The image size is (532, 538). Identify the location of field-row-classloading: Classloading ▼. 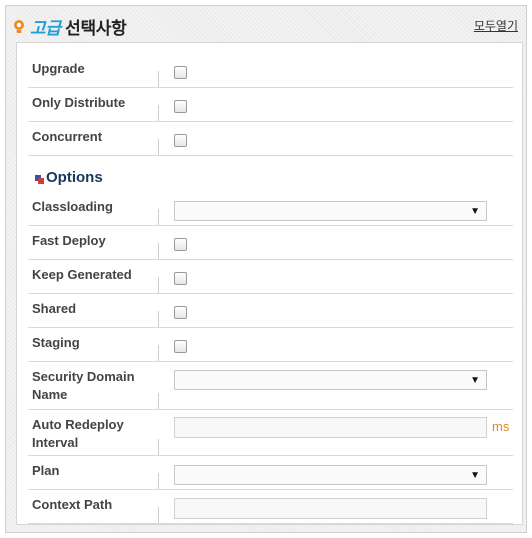
(270, 209).